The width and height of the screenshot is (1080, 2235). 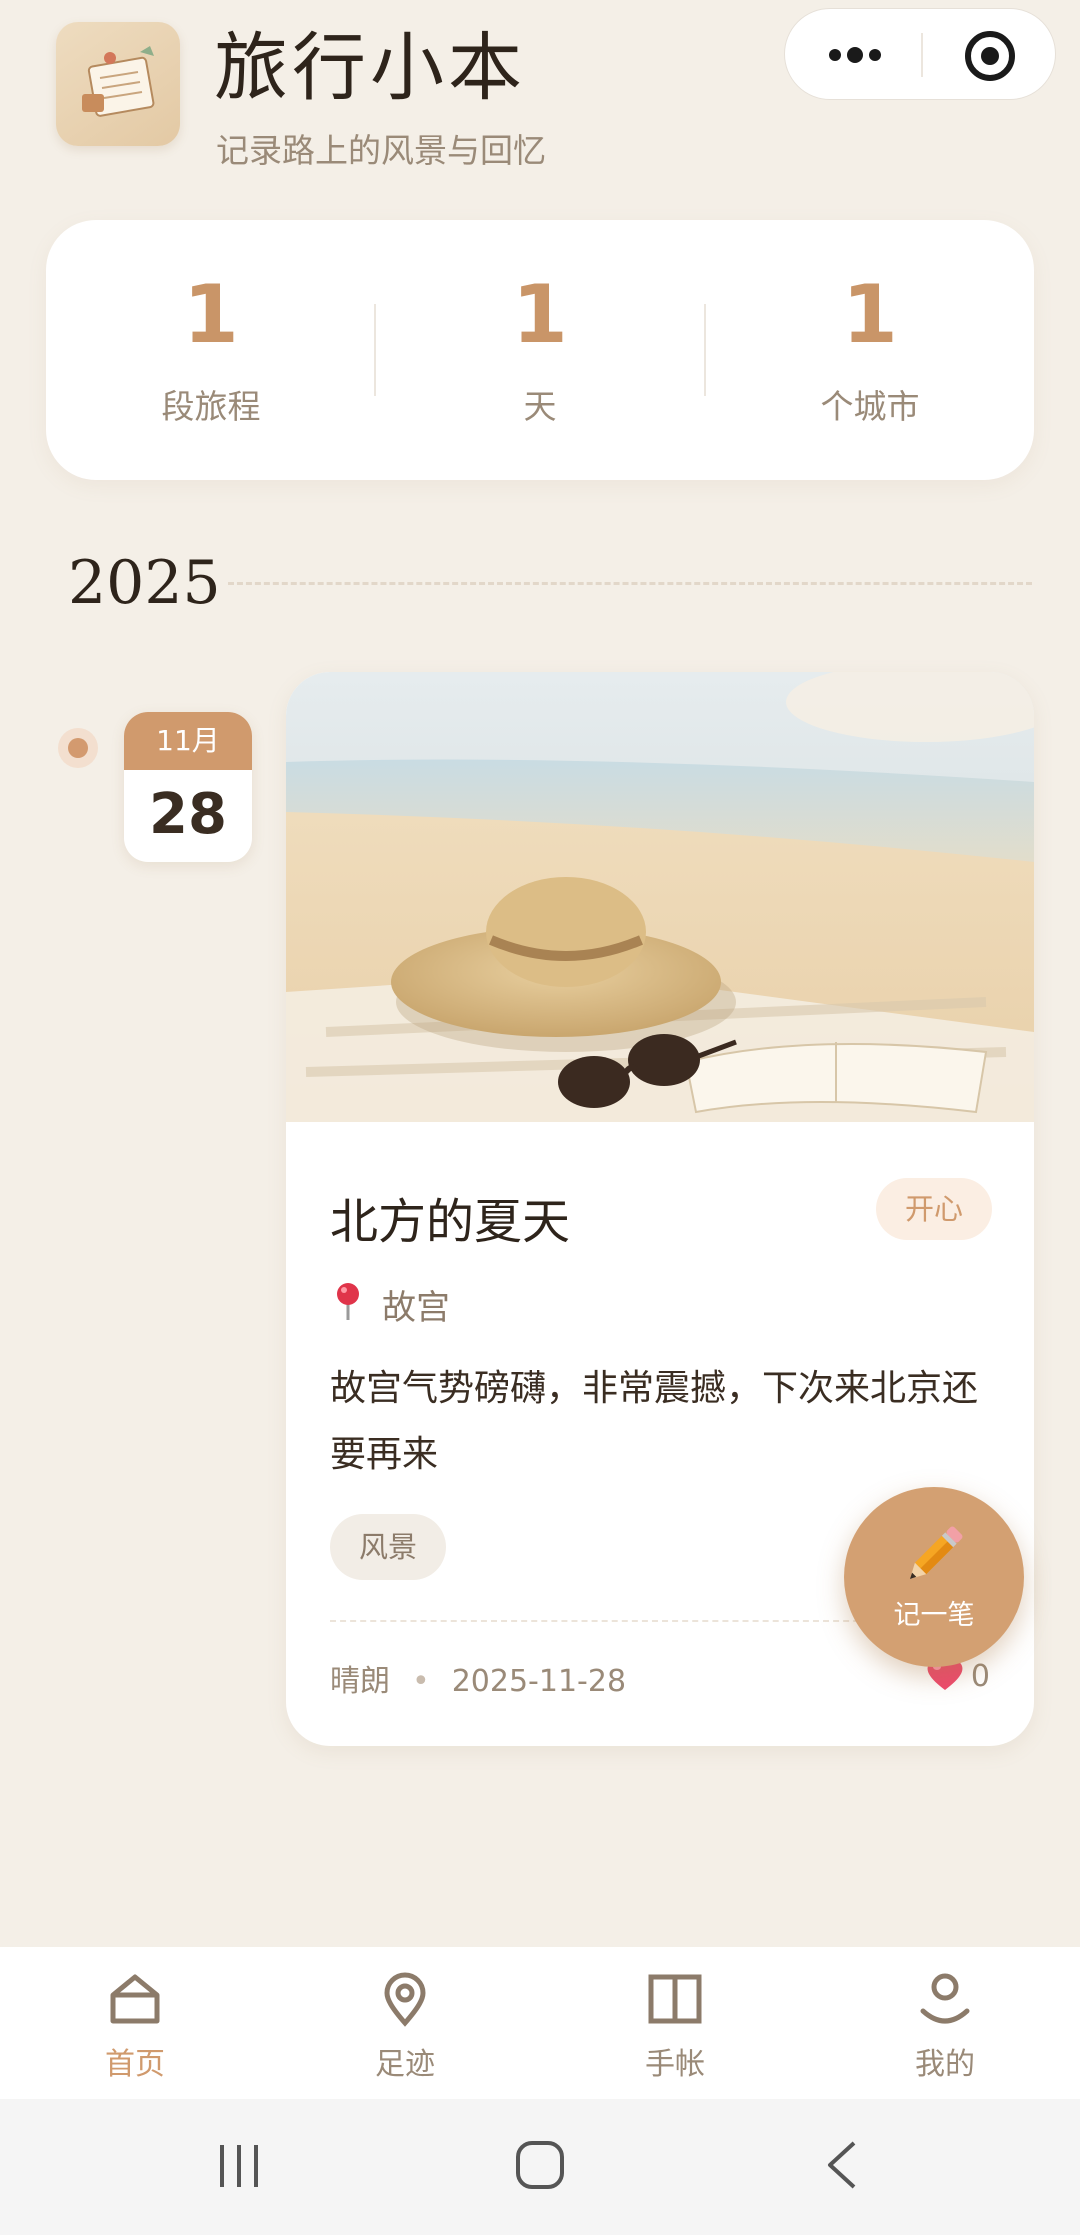 What do you see at coordinates (450, 1222) in the screenshot?
I see `entry-title: 北方的夏天` at bounding box center [450, 1222].